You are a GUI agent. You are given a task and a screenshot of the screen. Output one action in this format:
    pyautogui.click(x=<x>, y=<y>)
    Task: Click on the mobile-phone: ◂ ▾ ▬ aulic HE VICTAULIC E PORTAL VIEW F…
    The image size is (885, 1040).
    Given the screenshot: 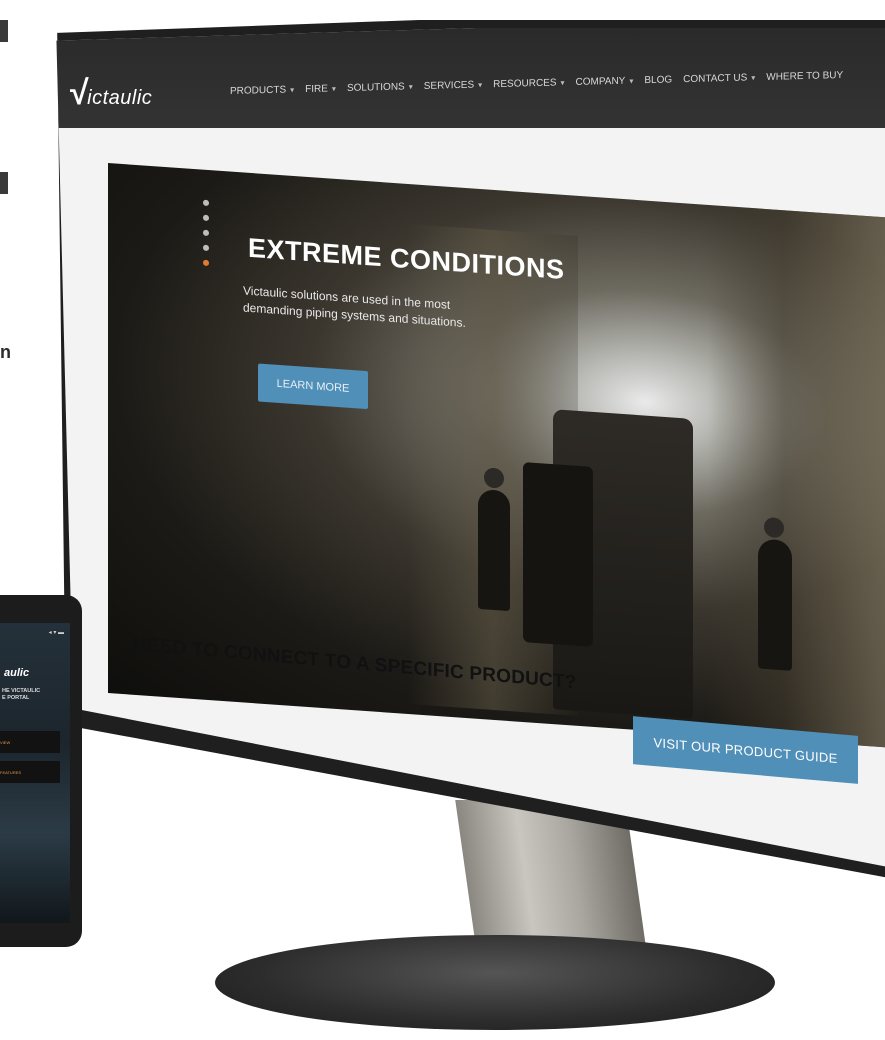 What is the action you would take?
    pyautogui.click(x=41, y=771)
    